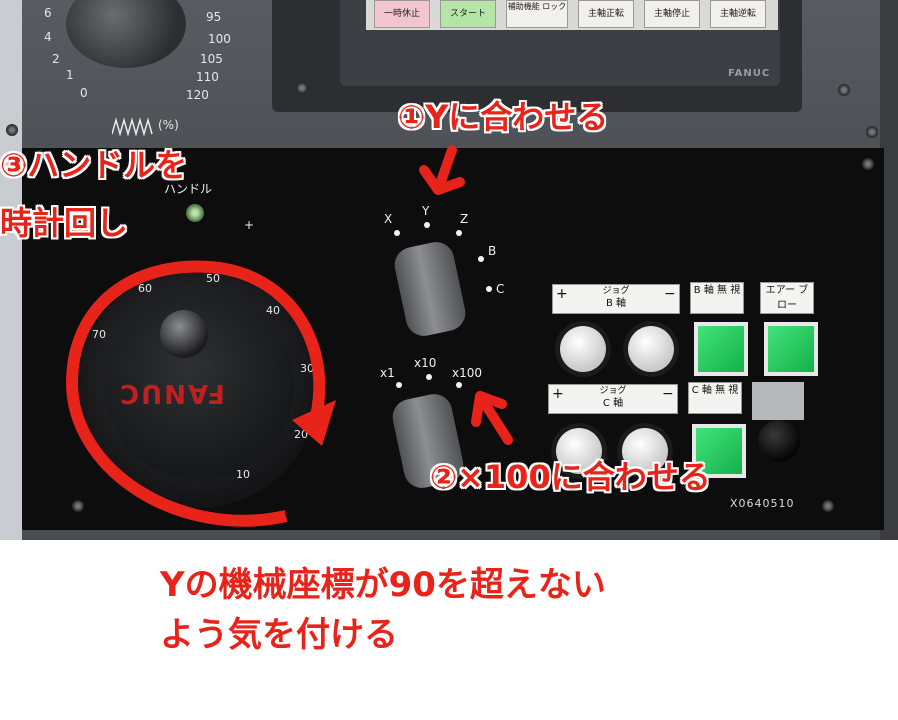 This screenshot has height=720, width=898. What do you see at coordinates (492, 418) in the screenshot?
I see `arrow-to-x100-icon` at bounding box center [492, 418].